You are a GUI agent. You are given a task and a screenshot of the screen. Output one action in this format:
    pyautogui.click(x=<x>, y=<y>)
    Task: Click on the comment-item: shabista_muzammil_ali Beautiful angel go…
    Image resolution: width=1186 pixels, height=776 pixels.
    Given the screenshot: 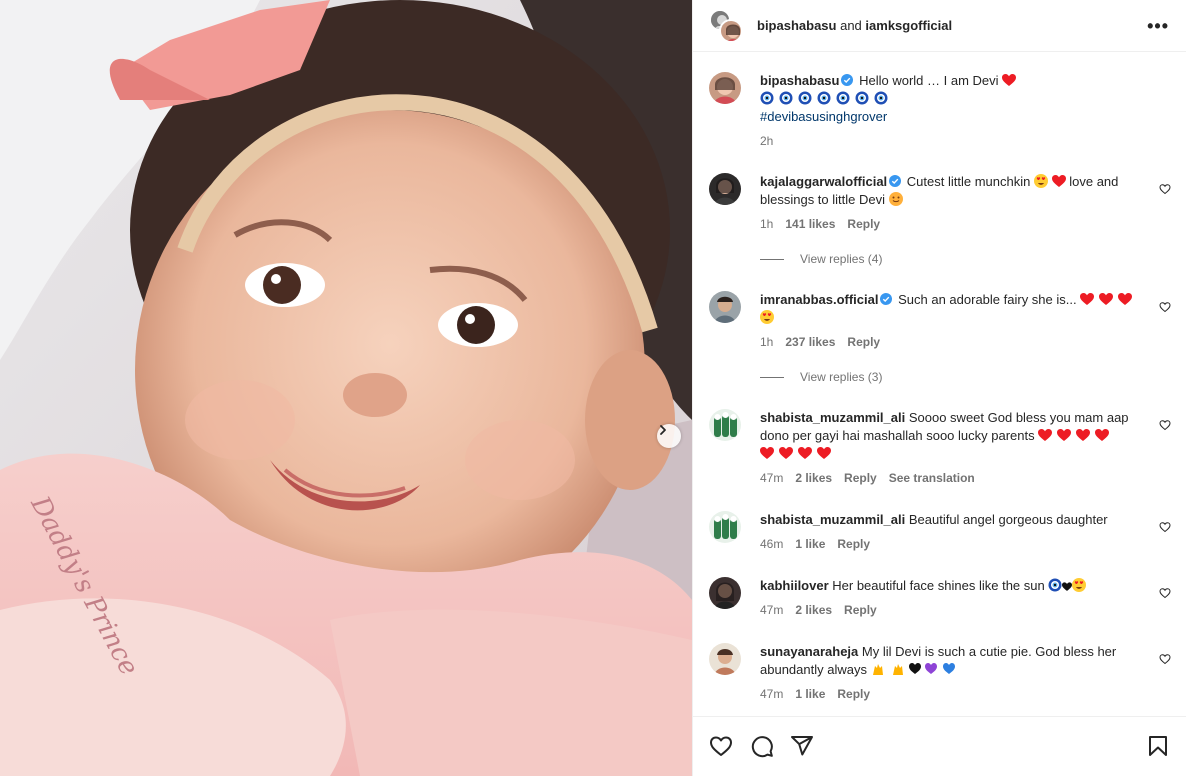 What is the action you would take?
    pyautogui.click(x=940, y=536)
    